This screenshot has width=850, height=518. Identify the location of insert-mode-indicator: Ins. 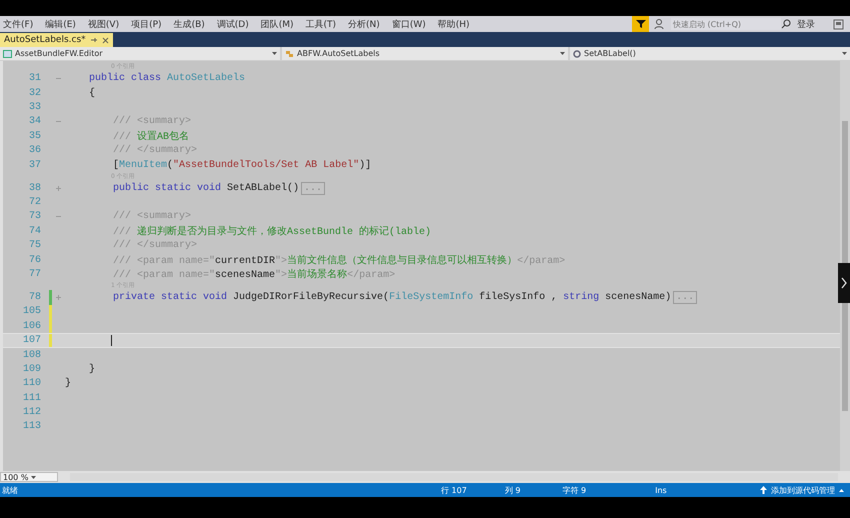
(661, 490).